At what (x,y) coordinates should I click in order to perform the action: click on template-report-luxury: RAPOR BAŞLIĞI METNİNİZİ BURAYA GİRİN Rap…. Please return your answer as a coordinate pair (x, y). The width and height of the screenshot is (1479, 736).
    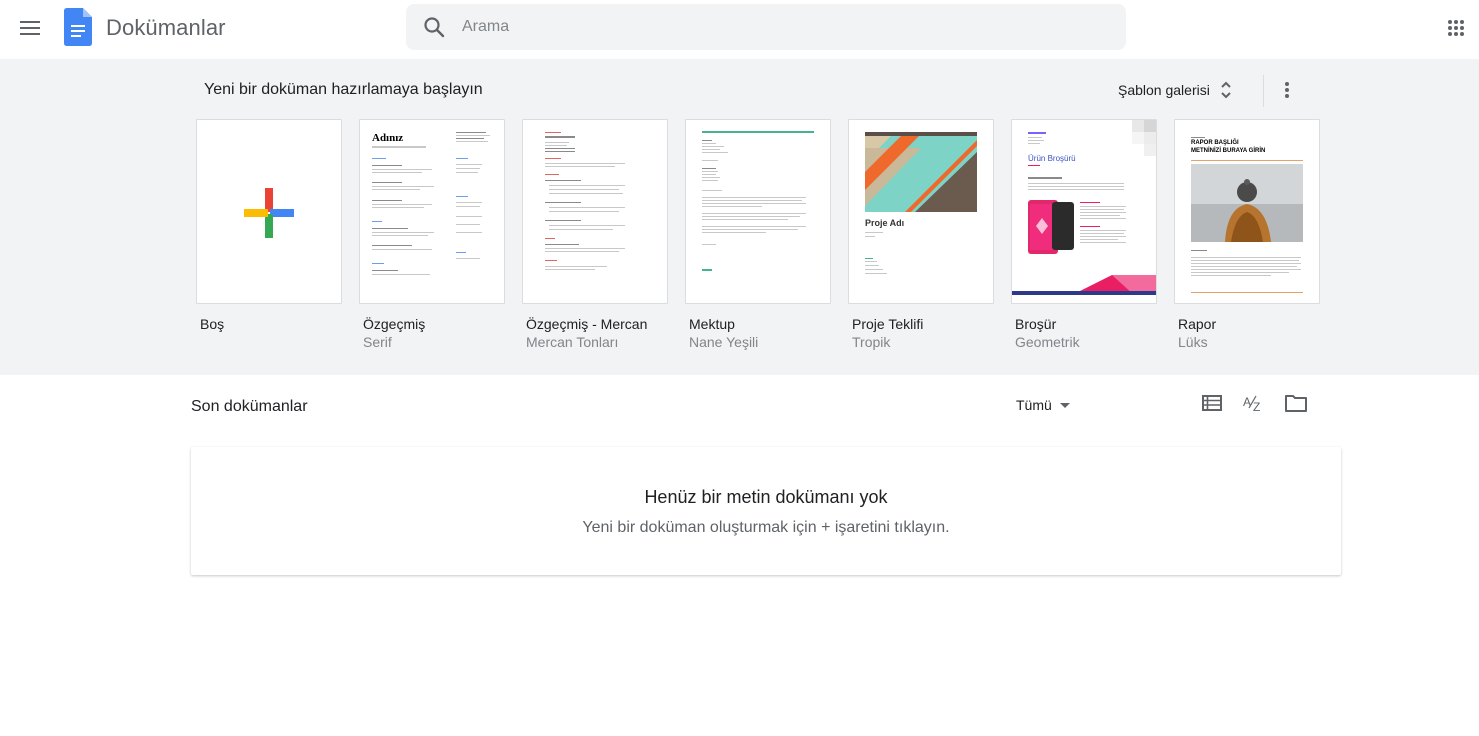
    Looking at the image, I should click on (1247, 234).